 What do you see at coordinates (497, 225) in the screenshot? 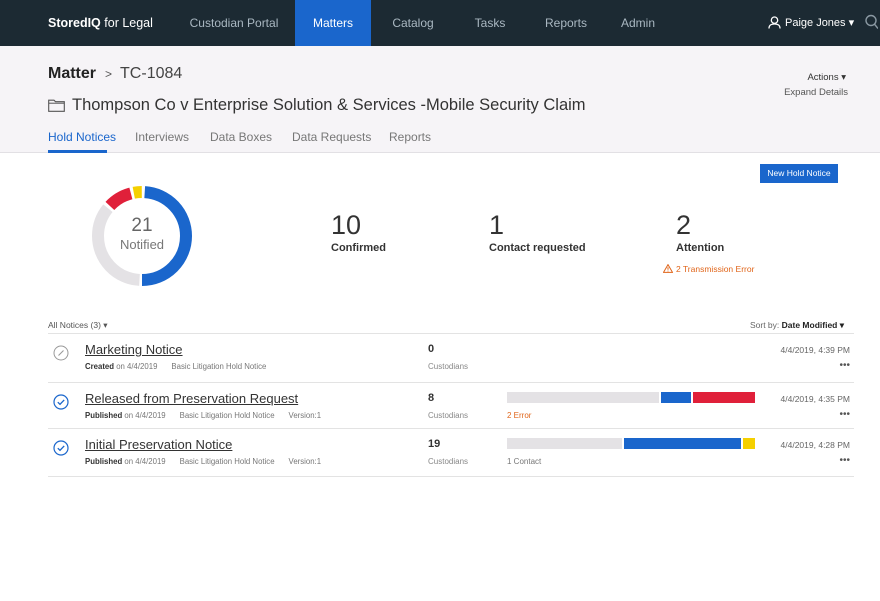
I see `contact-requested-count: 1` at bounding box center [497, 225].